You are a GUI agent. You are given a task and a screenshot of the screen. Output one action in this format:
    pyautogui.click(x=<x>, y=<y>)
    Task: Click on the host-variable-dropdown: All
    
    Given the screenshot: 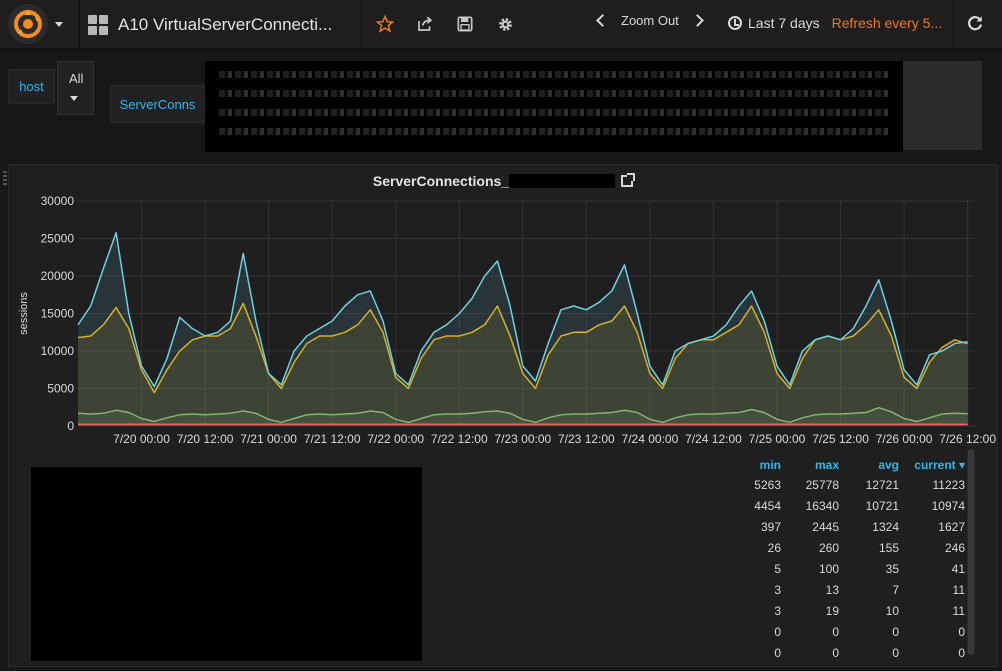 What is the action you would take?
    pyautogui.click(x=75, y=88)
    